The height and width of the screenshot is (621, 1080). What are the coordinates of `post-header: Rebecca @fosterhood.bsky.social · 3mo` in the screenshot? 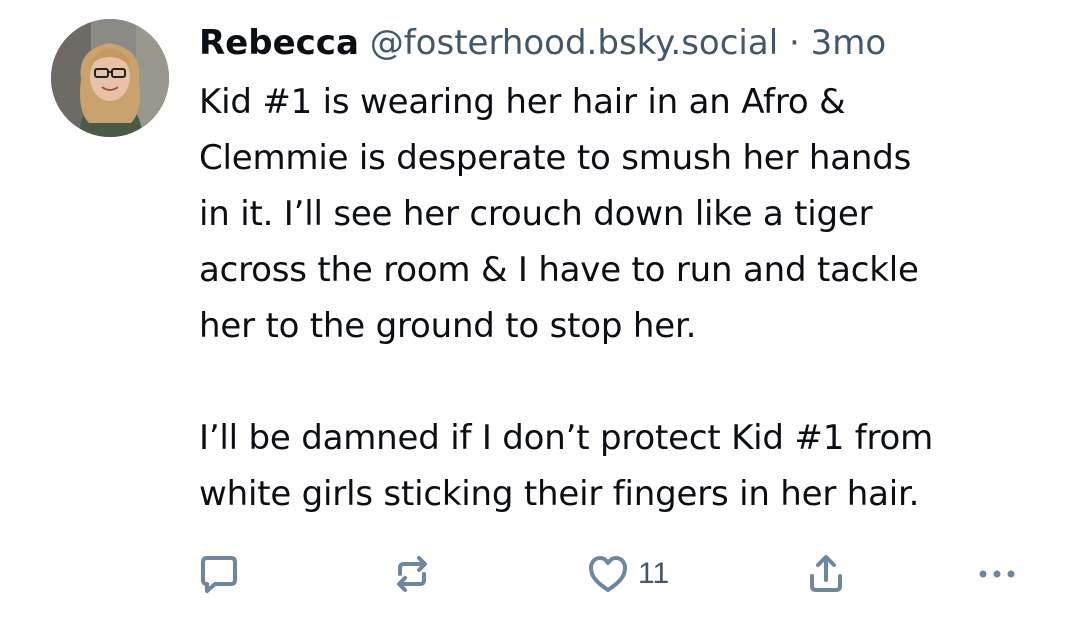 It's located at (629, 43).